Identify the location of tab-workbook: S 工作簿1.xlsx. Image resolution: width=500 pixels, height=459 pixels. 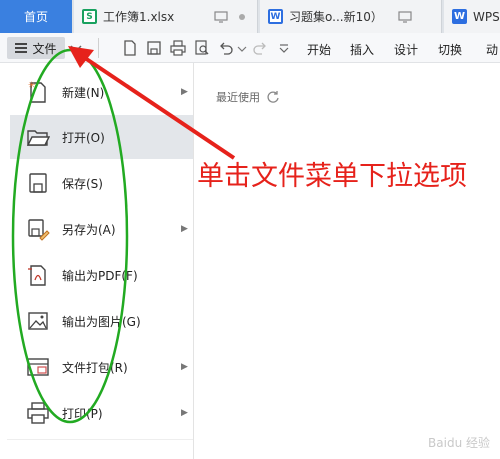
(166, 16).